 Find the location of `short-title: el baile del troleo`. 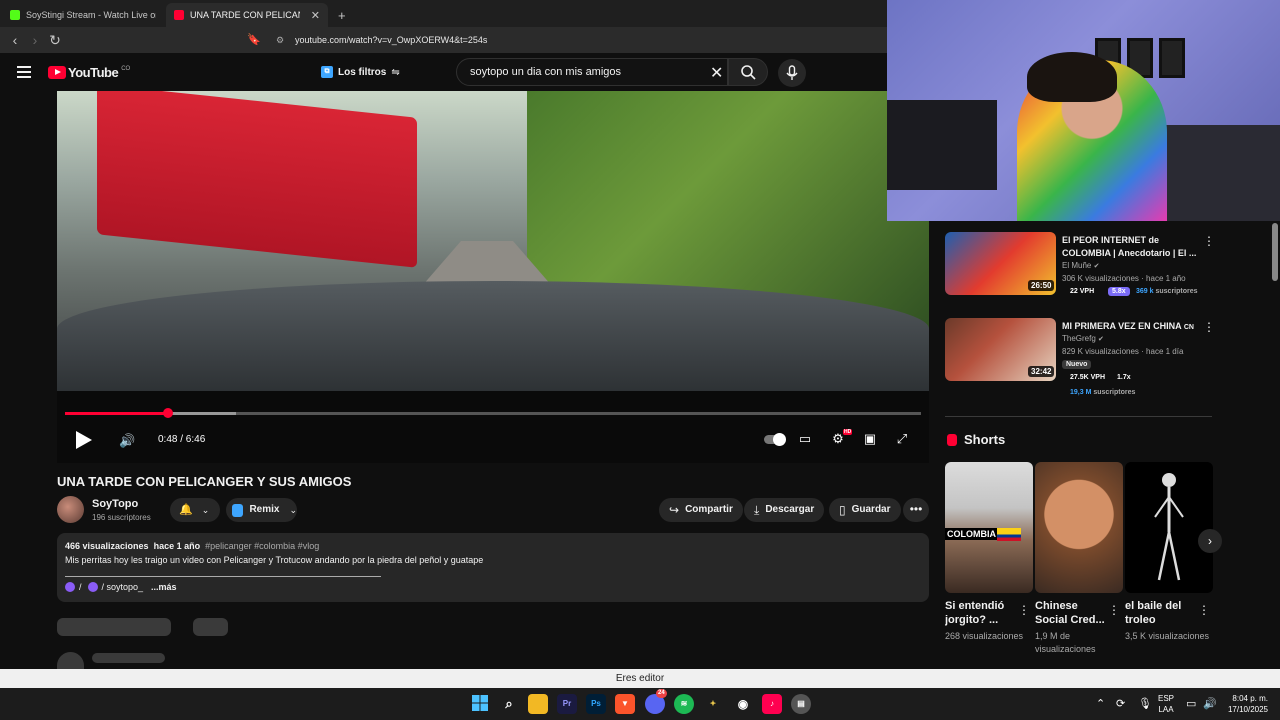

short-title: el baile del troleo is located at coordinates (1161, 613).